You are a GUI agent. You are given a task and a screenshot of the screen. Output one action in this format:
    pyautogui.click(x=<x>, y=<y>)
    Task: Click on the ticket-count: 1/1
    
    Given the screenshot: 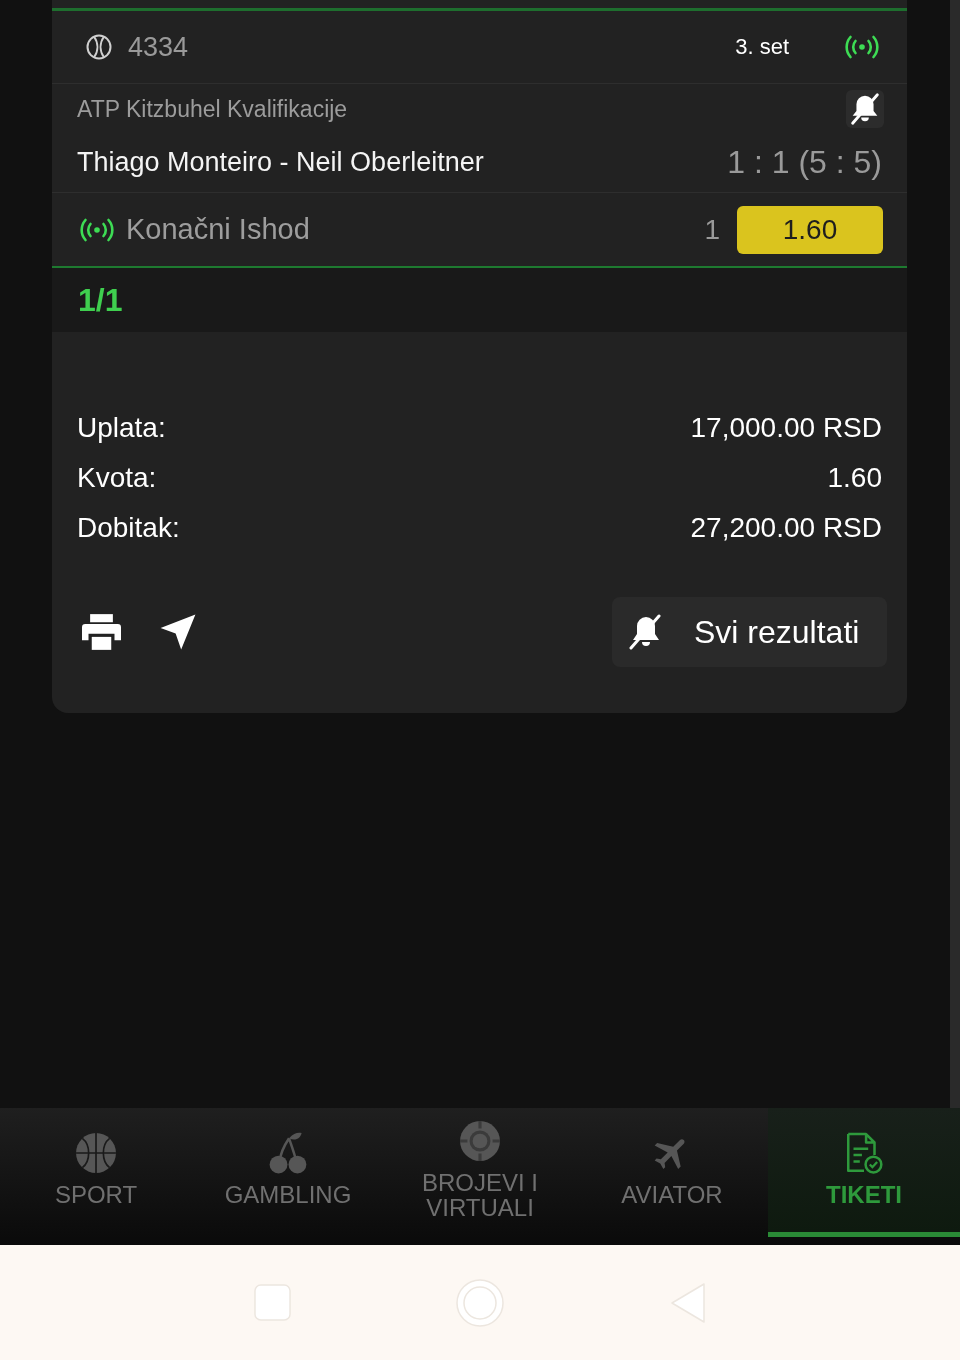 What is the action you would take?
    pyautogui.click(x=100, y=300)
    